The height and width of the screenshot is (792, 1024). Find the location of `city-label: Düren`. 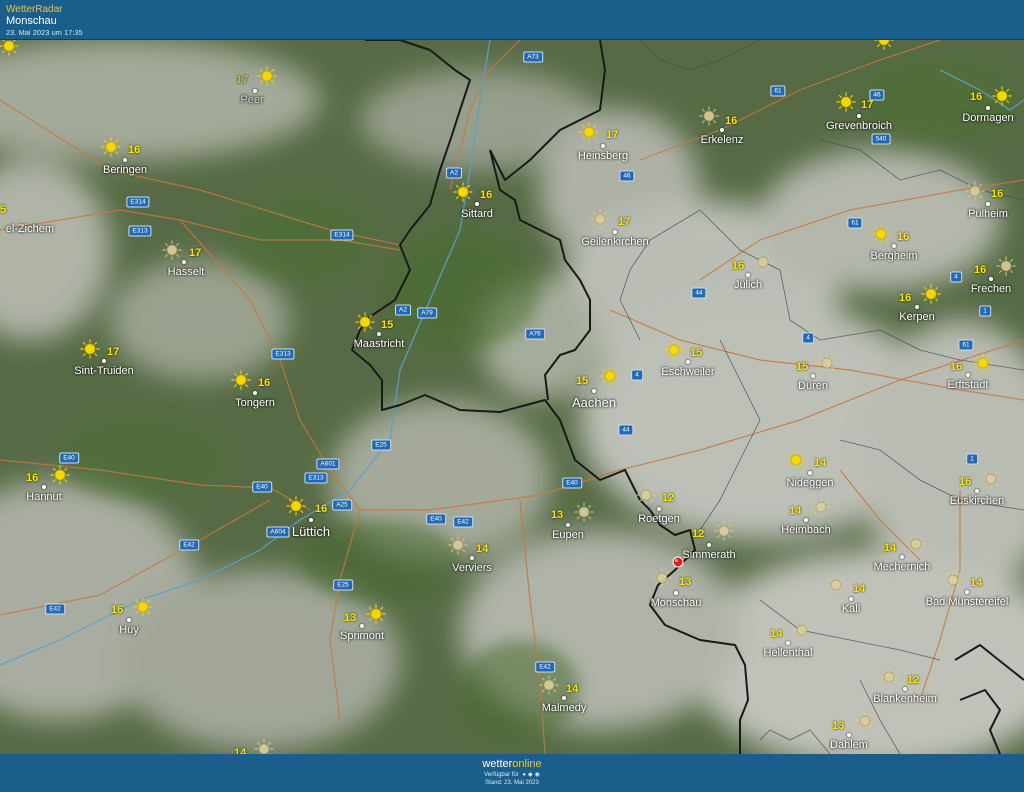

city-label: Düren is located at coordinates (813, 386).